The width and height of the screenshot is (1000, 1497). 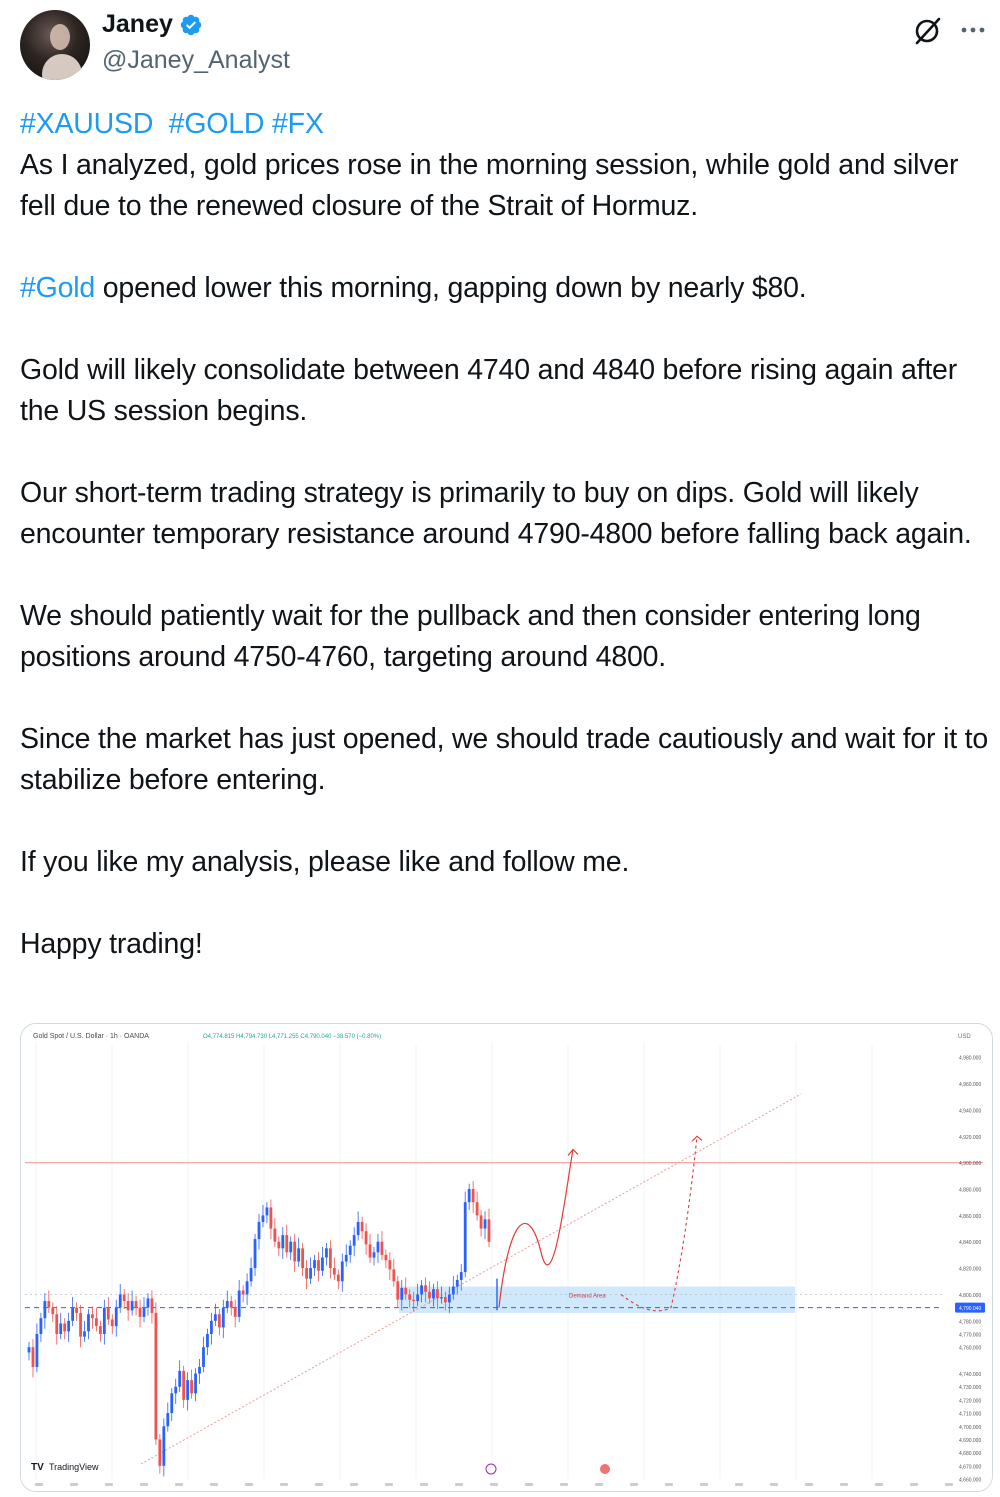 I want to click on tradingview-watermark: TV TradingView, so click(x=65, y=1467).